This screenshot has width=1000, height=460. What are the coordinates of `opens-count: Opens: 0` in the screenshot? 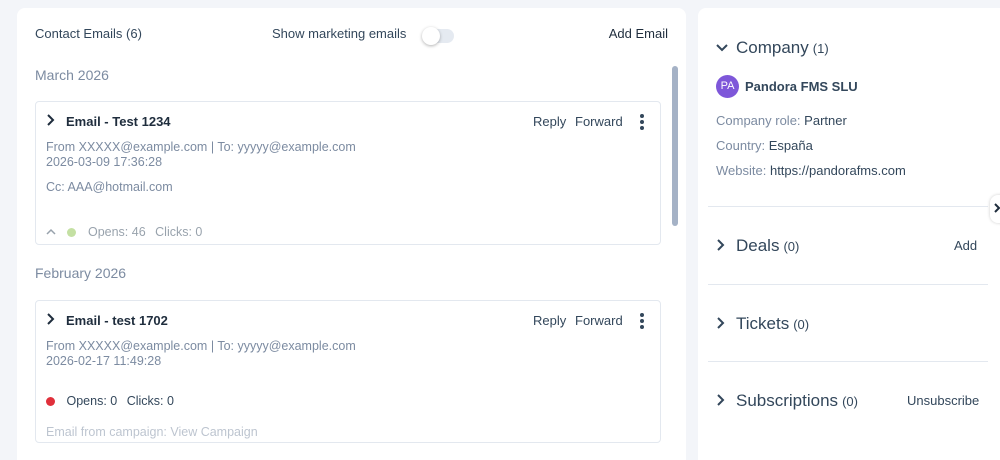 It's located at (92, 401).